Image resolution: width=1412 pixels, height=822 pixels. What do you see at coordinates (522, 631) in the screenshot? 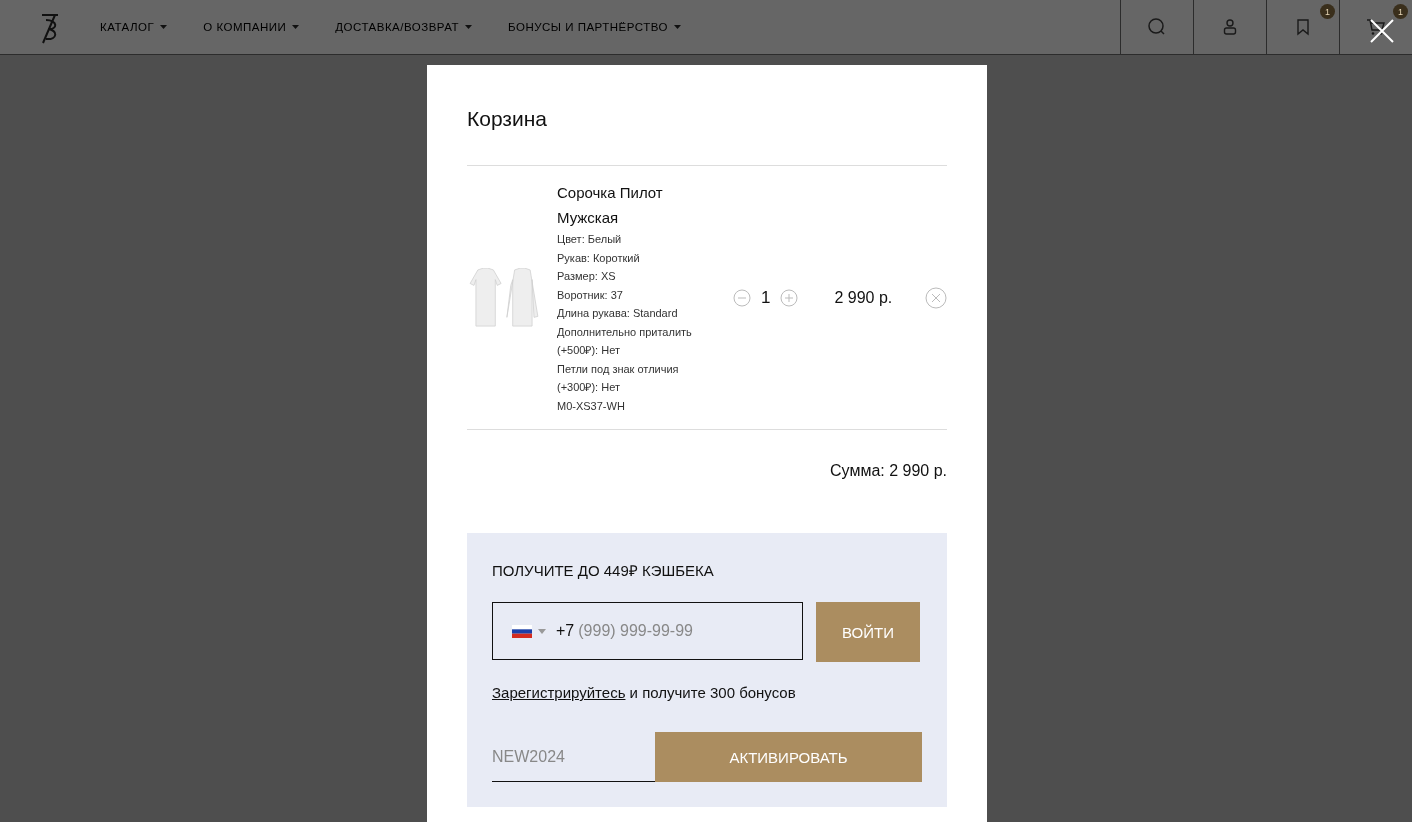
I see `flag-icon` at bounding box center [522, 631].